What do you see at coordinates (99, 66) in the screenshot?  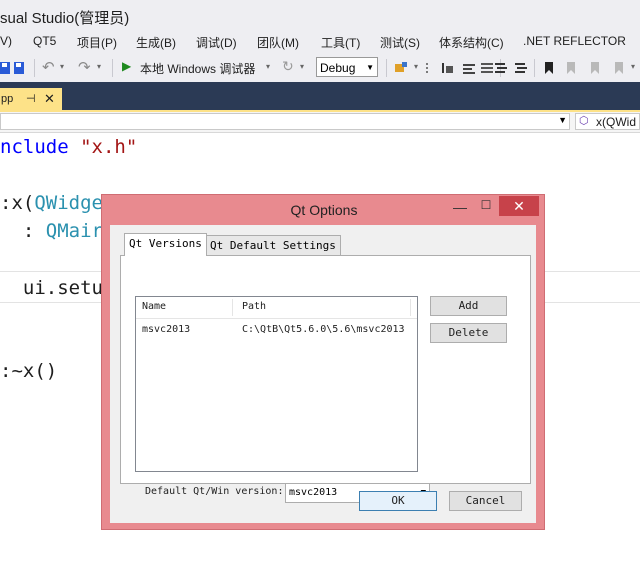 I see `redo-dropdown-icon: ▾` at bounding box center [99, 66].